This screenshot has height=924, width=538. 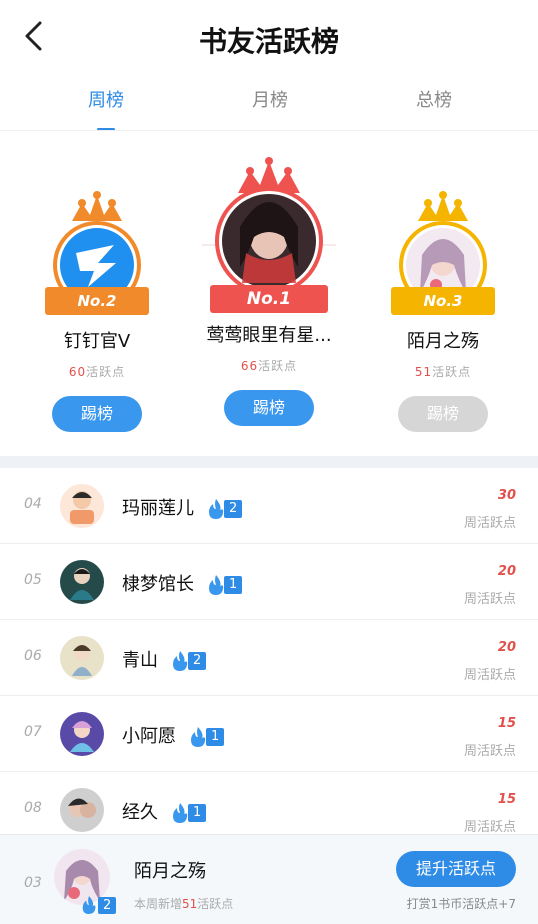 What do you see at coordinates (107, 905) in the screenshot?
I see `my-level-value: 2` at bounding box center [107, 905].